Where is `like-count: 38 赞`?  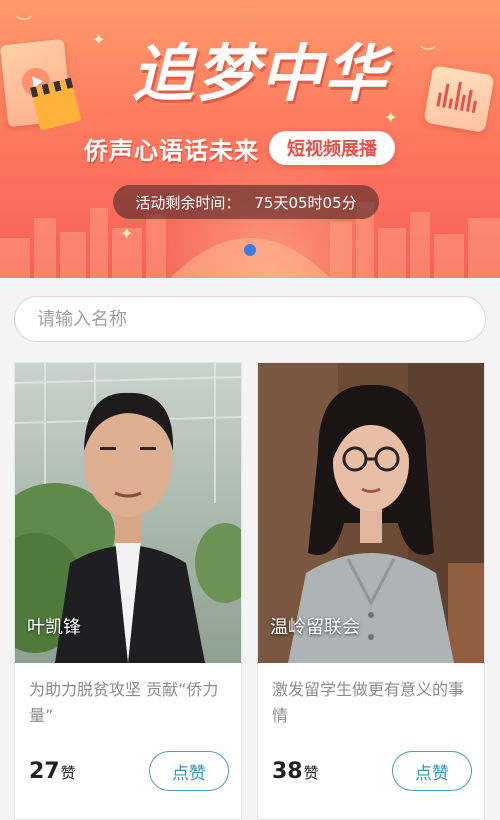
like-count: 38 赞 is located at coordinates (295, 771).